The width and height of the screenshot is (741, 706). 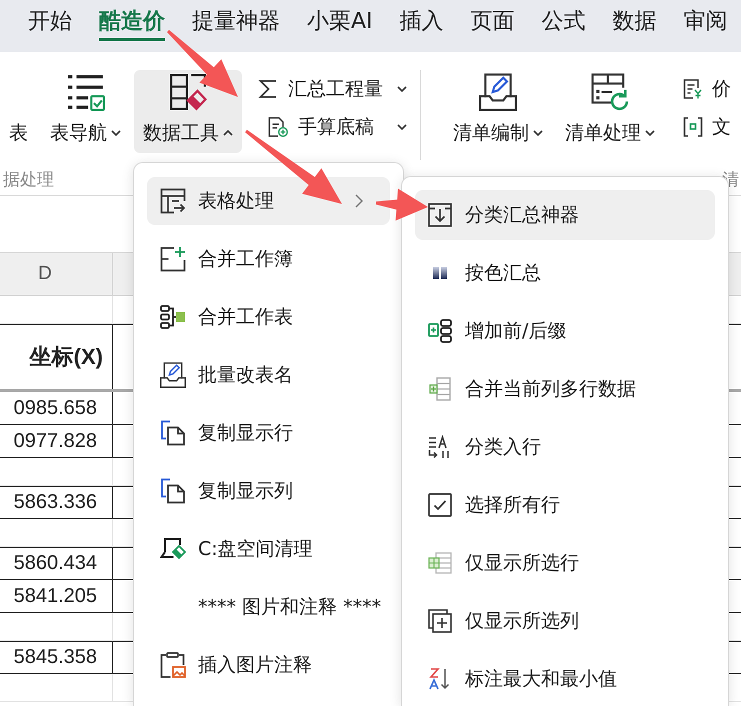 What do you see at coordinates (340, 24) in the screenshot?
I see `ribbon-tab: 小栗AI` at bounding box center [340, 24].